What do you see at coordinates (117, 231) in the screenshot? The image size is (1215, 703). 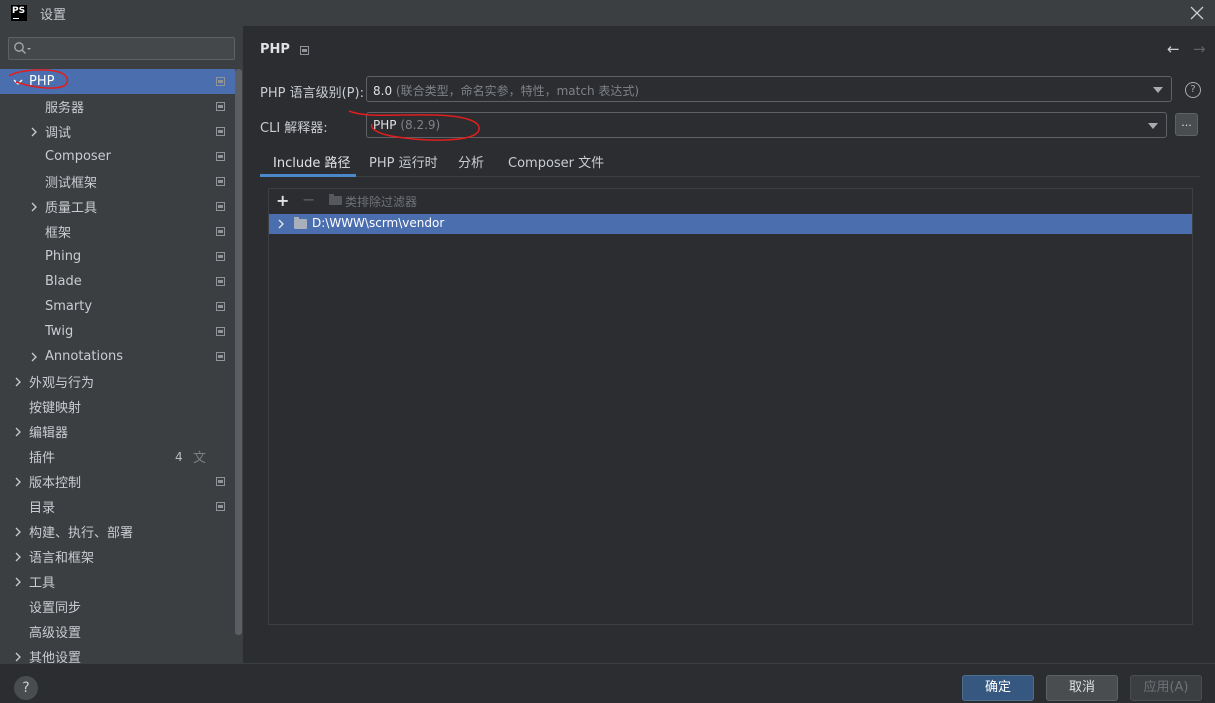 I see `sidebar-item: 框架` at bounding box center [117, 231].